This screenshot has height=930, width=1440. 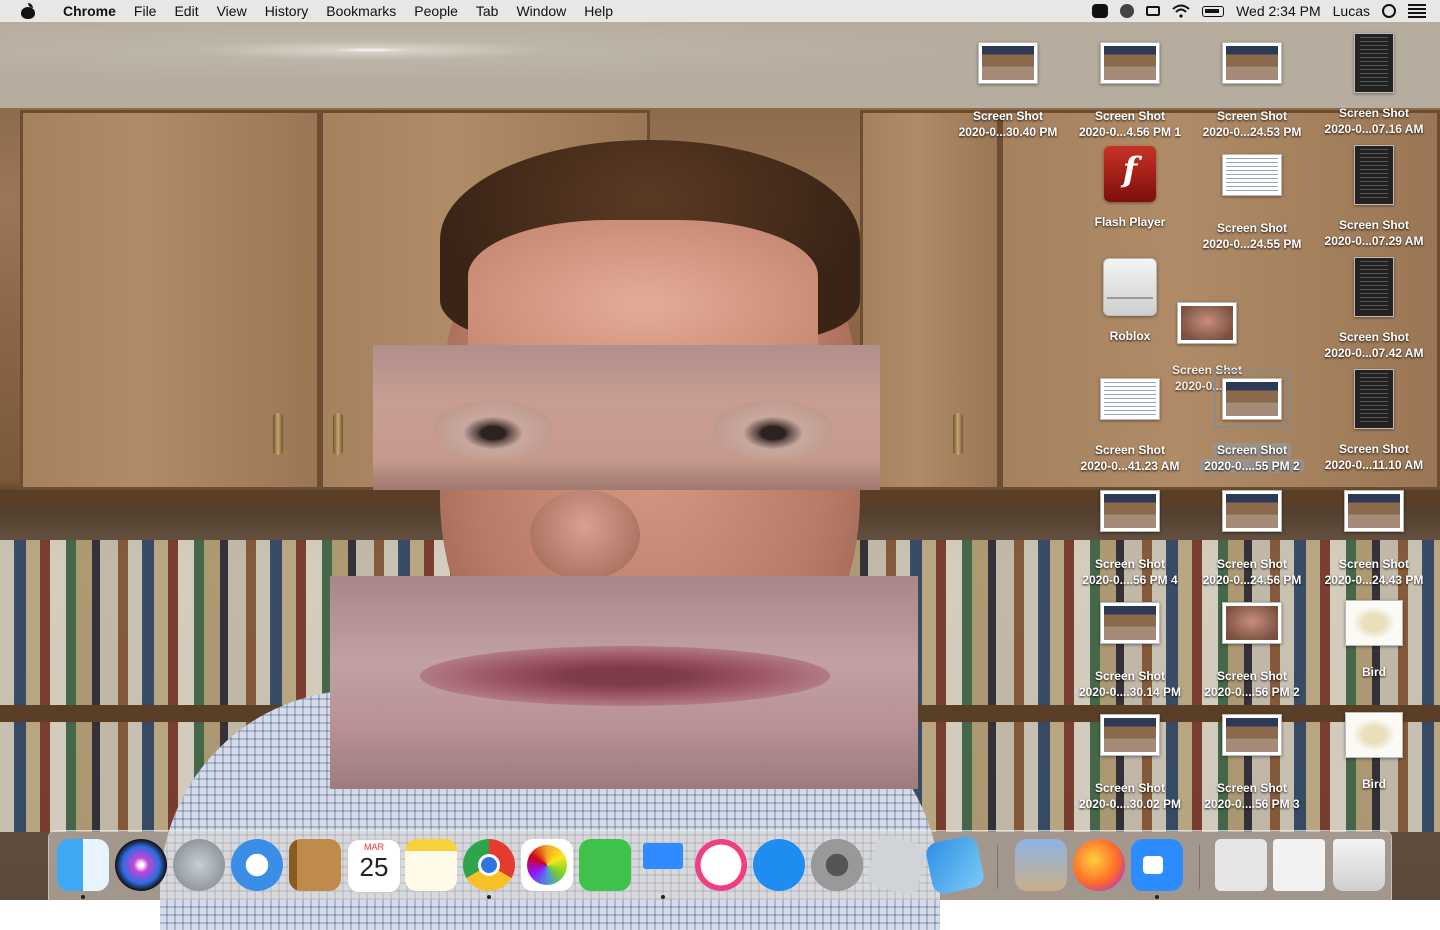 What do you see at coordinates (1157, 897) in the screenshot?
I see `running-indicator` at bounding box center [1157, 897].